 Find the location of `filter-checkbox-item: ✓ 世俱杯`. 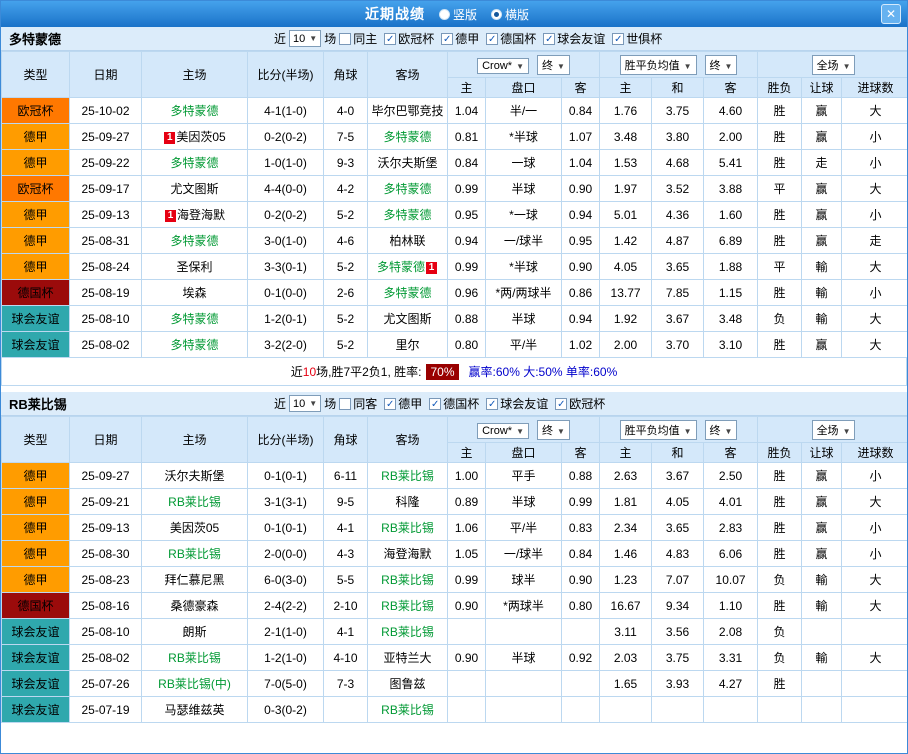

filter-checkbox-item: ✓ 世俱杯 is located at coordinates (637, 38).